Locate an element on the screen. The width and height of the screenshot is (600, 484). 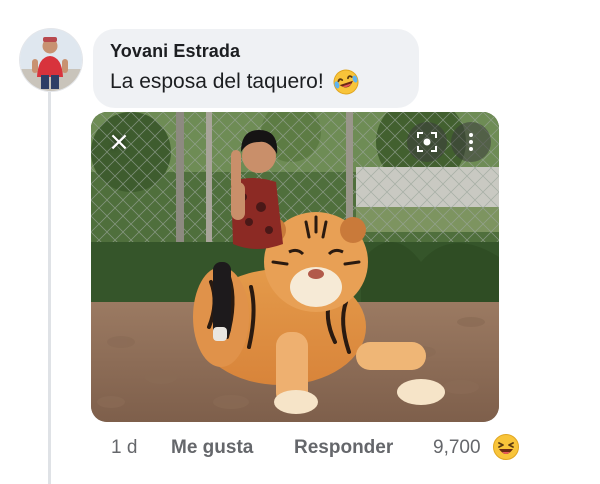
reaction-count: 9,700 is located at coordinates (457, 448).